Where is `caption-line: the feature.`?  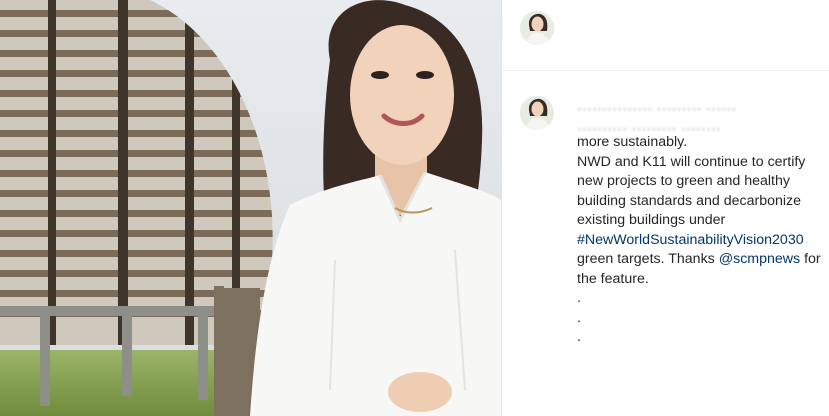 caption-line: the feature. is located at coordinates (613, 278).